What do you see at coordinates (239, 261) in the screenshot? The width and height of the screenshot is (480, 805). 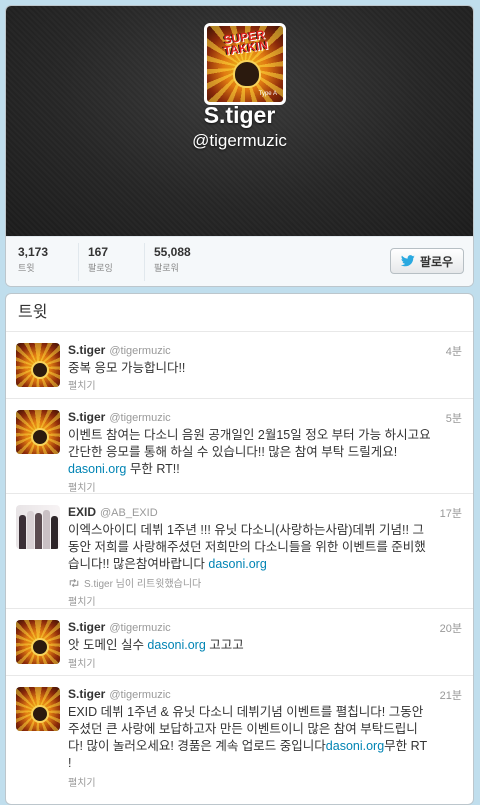 I see `stats-bar: 3,173 트윗 167 팔로잉 55,088 팔로워 팔로우` at bounding box center [239, 261].